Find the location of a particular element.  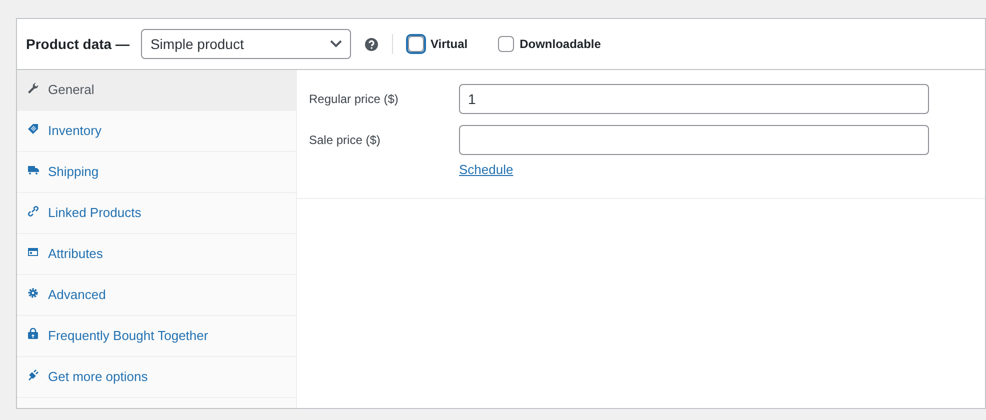

checkbox-label: Virtual is located at coordinates (449, 44).